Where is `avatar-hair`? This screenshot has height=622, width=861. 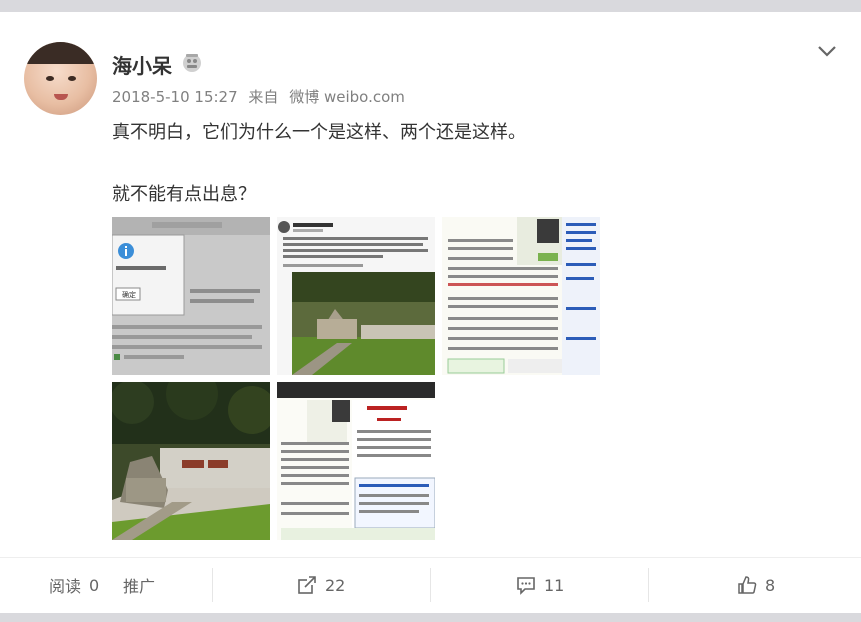 avatar-hair is located at coordinates (60, 53).